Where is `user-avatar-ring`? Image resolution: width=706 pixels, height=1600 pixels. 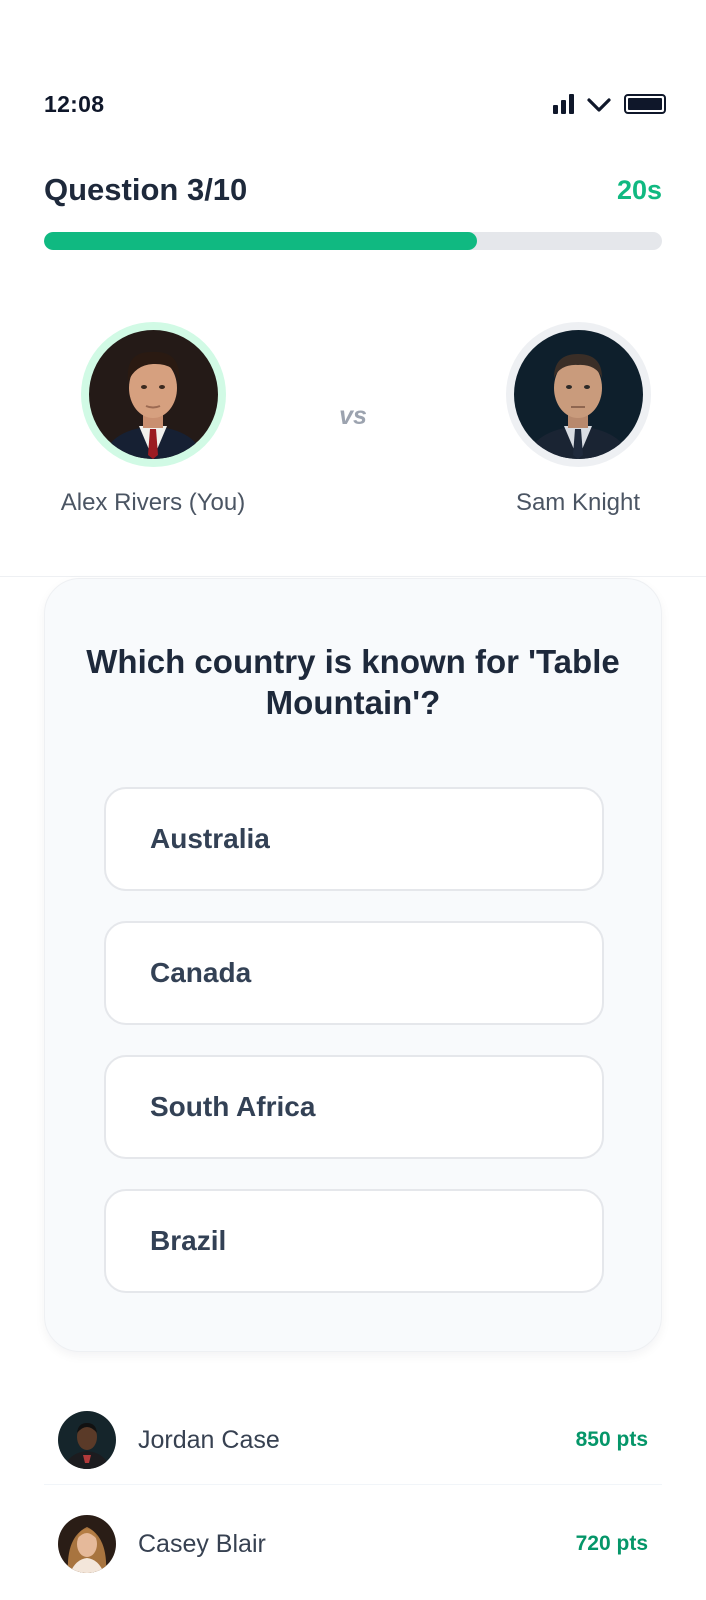 user-avatar-ring is located at coordinates (153, 394).